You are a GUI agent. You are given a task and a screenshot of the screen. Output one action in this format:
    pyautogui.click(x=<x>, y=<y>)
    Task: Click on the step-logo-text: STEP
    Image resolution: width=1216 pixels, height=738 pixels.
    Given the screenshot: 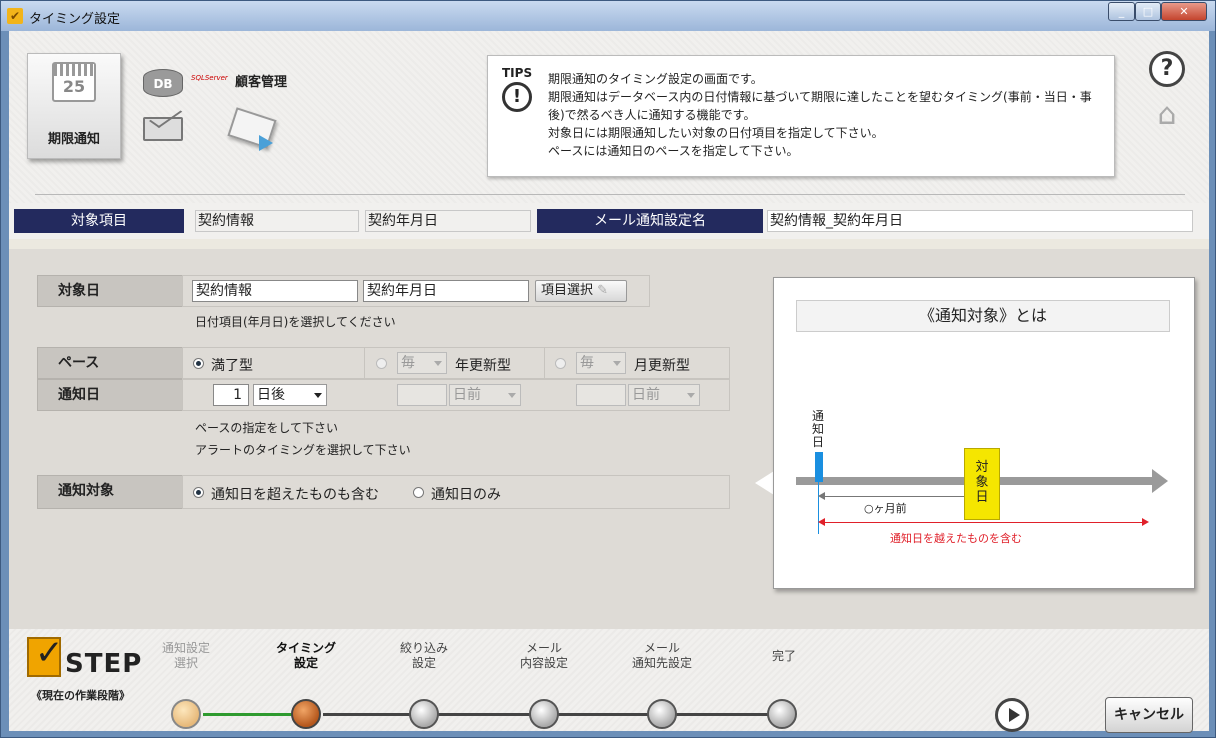 What is the action you would take?
    pyautogui.click(x=104, y=664)
    